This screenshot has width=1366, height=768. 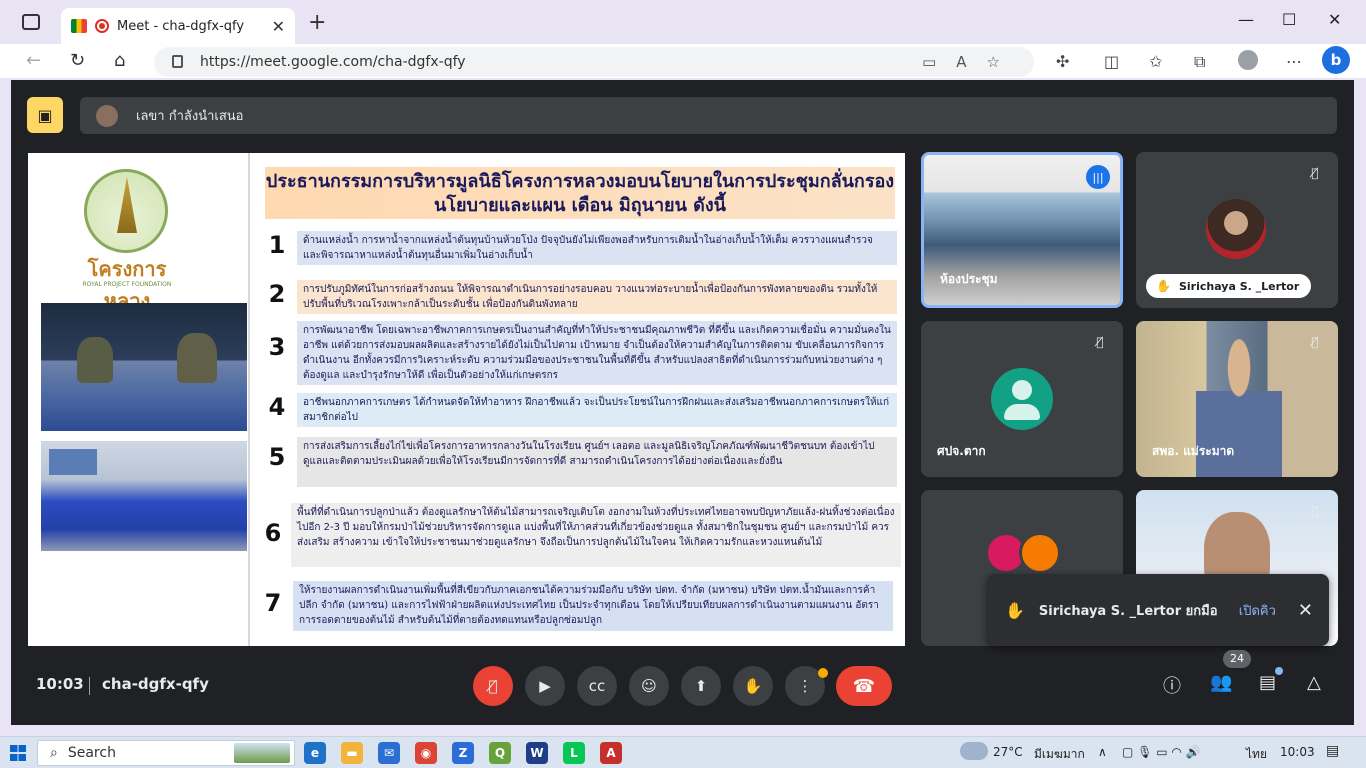 What do you see at coordinates (1334, 19) in the screenshot?
I see `close-window-button: ✕` at bounding box center [1334, 19].